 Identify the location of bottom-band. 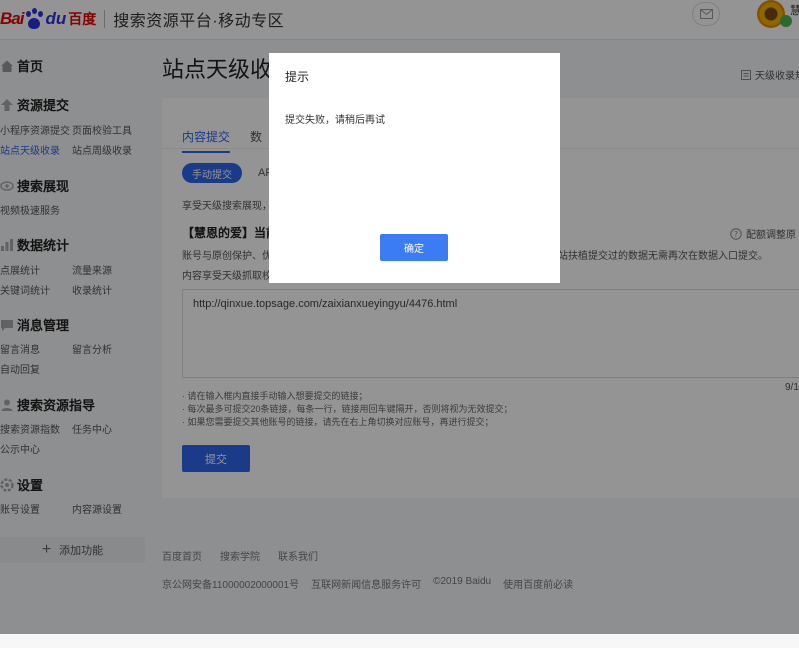
(399, 641).